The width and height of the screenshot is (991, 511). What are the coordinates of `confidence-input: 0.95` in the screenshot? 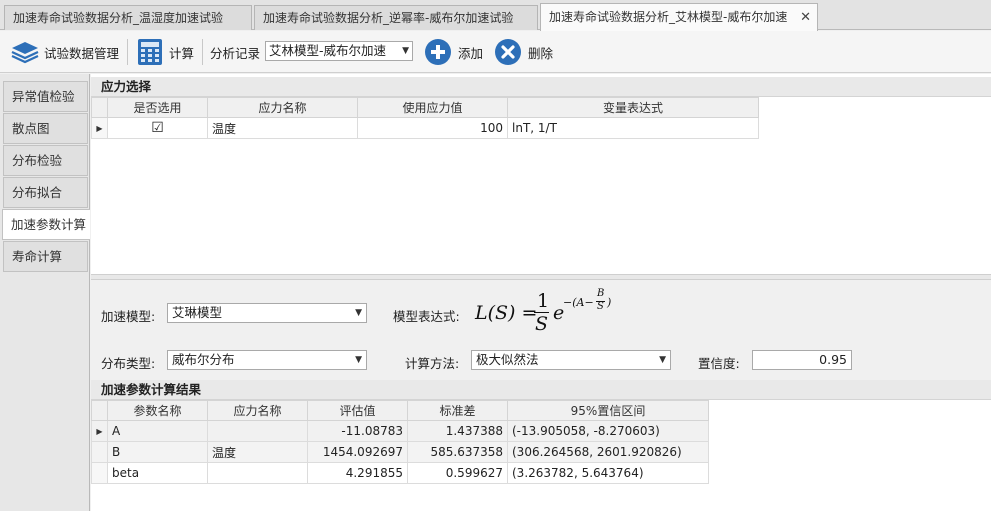 It's located at (802, 360).